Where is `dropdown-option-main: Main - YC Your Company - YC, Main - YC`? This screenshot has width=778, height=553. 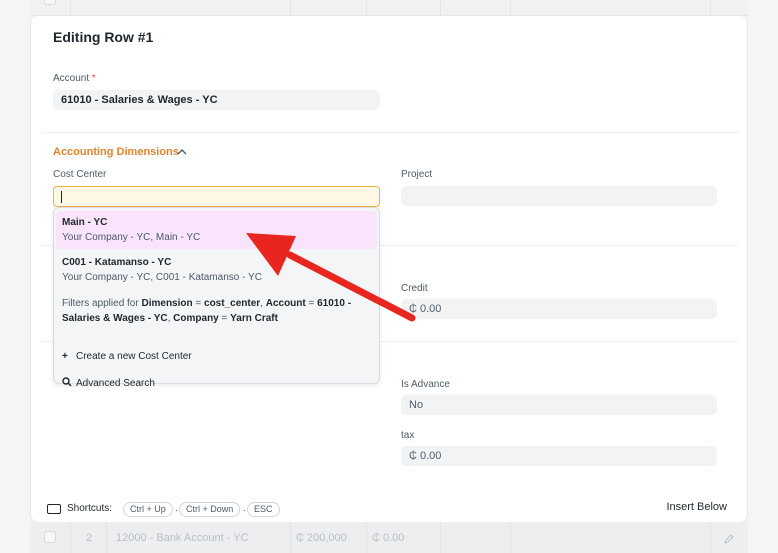 dropdown-option-main: Main - YC Your Company - YC, Main - YC is located at coordinates (216, 230).